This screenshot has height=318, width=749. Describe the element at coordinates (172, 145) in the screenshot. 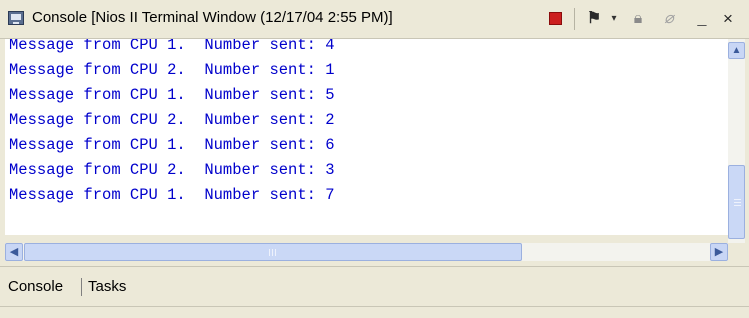

I see `console-line: Message from CPU 1. Number sent: 6` at that location.